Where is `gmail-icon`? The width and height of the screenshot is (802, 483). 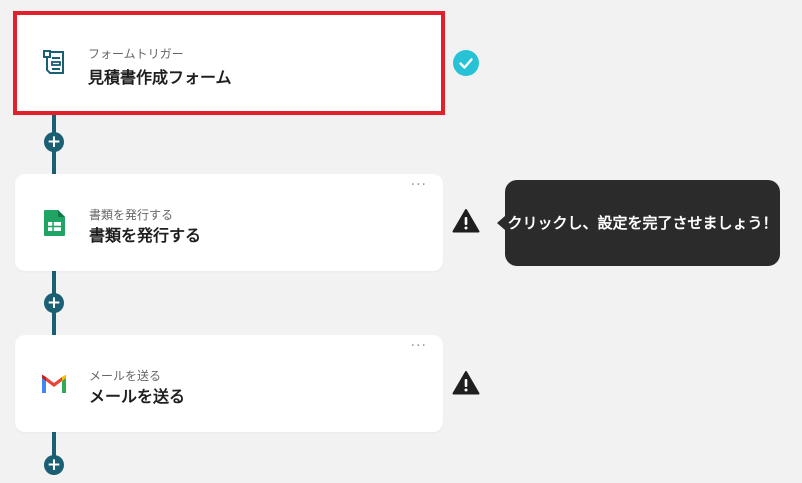 gmail-icon is located at coordinates (55, 388).